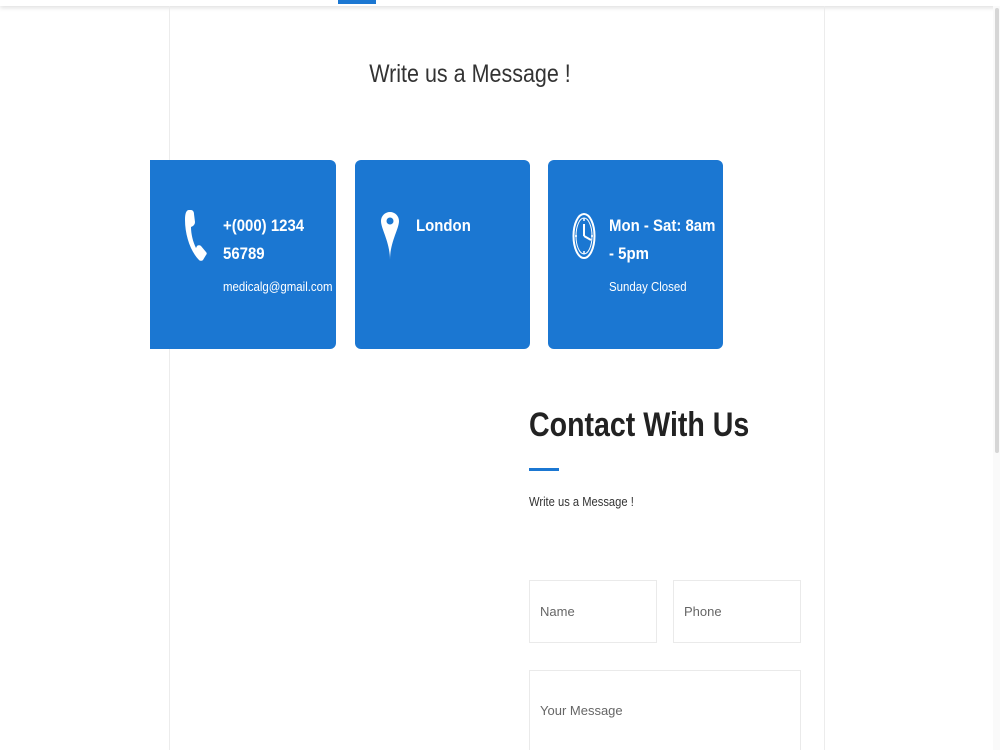  I want to click on section-heading: Write us a Message !, so click(470, 74).